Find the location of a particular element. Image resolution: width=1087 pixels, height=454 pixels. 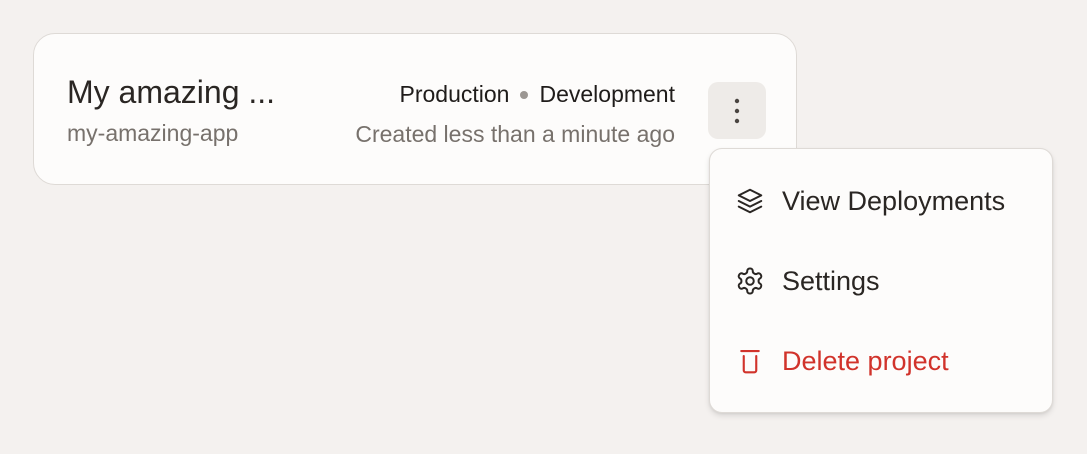

menu-item-view-deployments: View Deployments is located at coordinates (881, 201).